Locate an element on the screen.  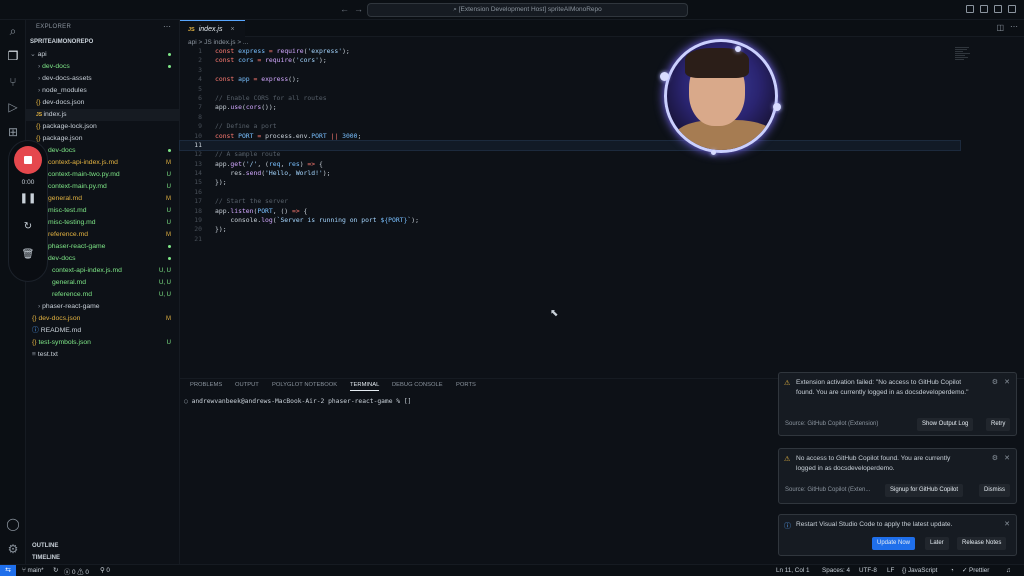
split-editor-icon: ◫ is located at coordinates (1000, 27).